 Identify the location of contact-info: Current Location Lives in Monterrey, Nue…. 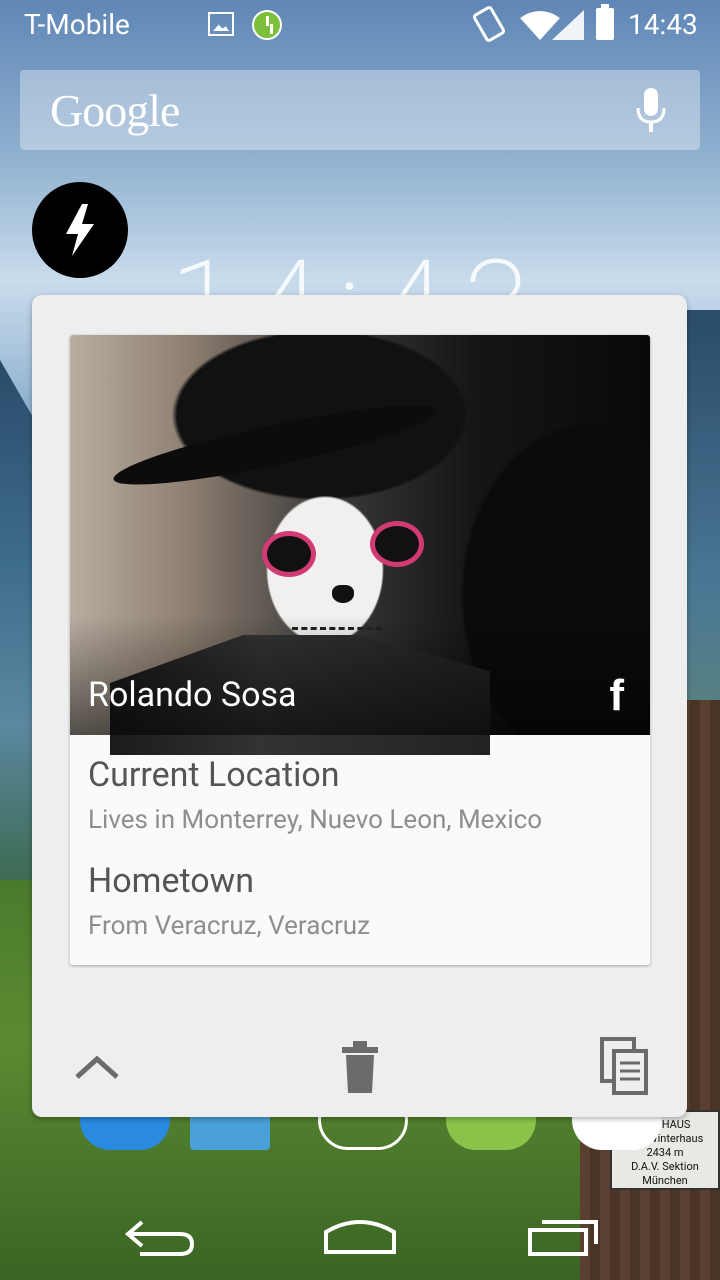
(360, 848).